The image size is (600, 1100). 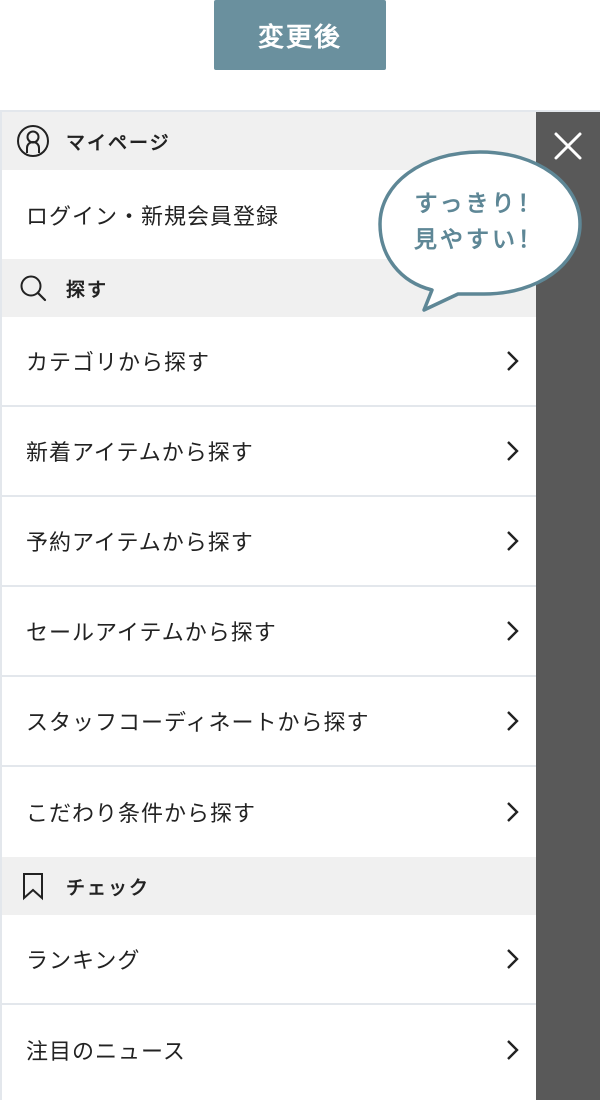 What do you see at coordinates (108, 887) in the screenshot?
I see `section-title-check: チェック` at bounding box center [108, 887].